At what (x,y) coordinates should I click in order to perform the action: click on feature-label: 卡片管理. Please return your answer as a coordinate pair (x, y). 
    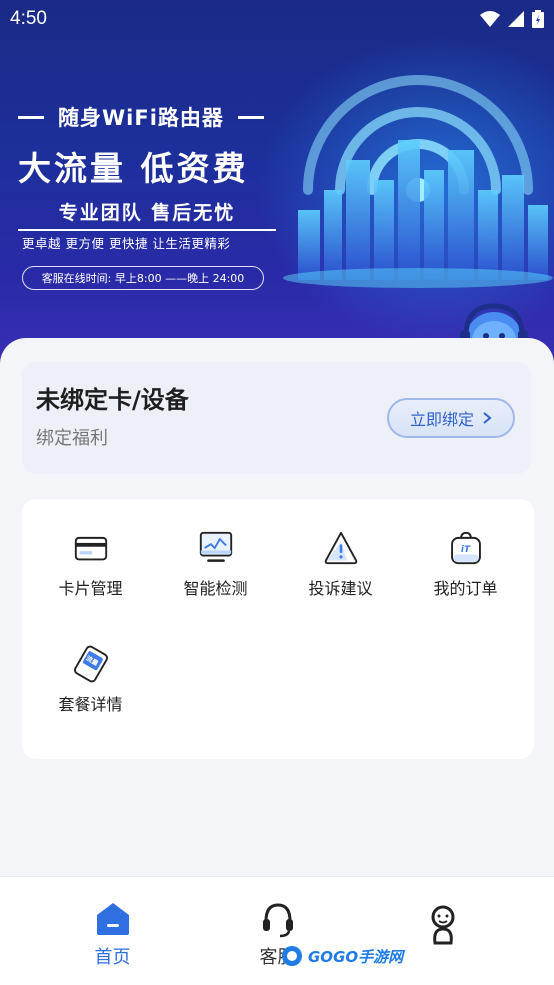
    Looking at the image, I should click on (90, 588).